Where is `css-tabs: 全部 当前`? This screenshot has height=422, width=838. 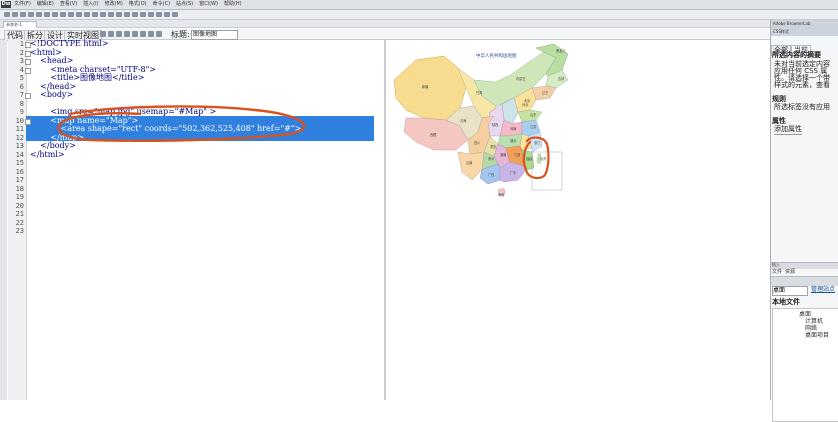 css-tabs: 全部 当前 is located at coordinates (791, 46).